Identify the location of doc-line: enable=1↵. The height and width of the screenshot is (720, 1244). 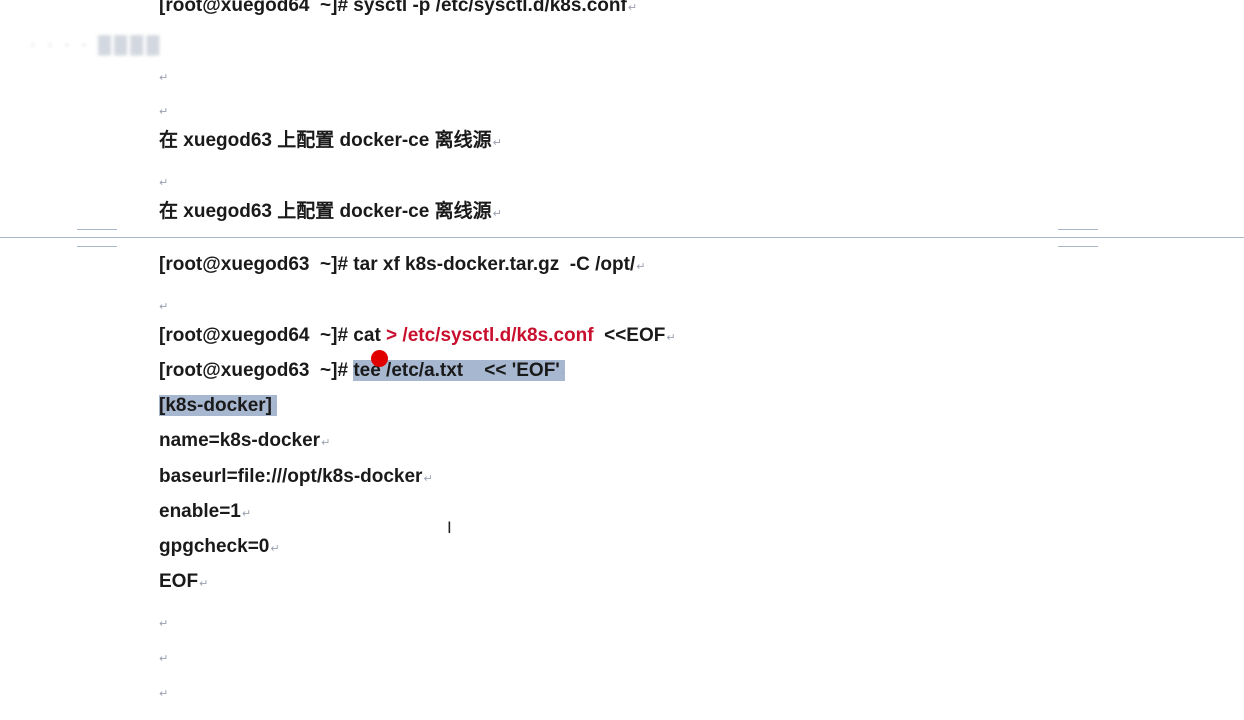
(205, 512).